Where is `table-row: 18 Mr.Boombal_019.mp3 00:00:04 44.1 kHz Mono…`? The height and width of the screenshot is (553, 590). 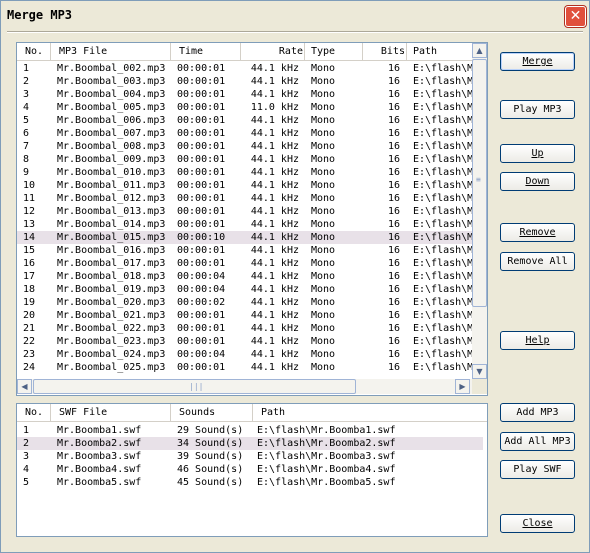
table-row: 18 Mr.Boombal_019.mp3 00:00:04 44.1 kHz Mono… is located at coordinates (244, 289).